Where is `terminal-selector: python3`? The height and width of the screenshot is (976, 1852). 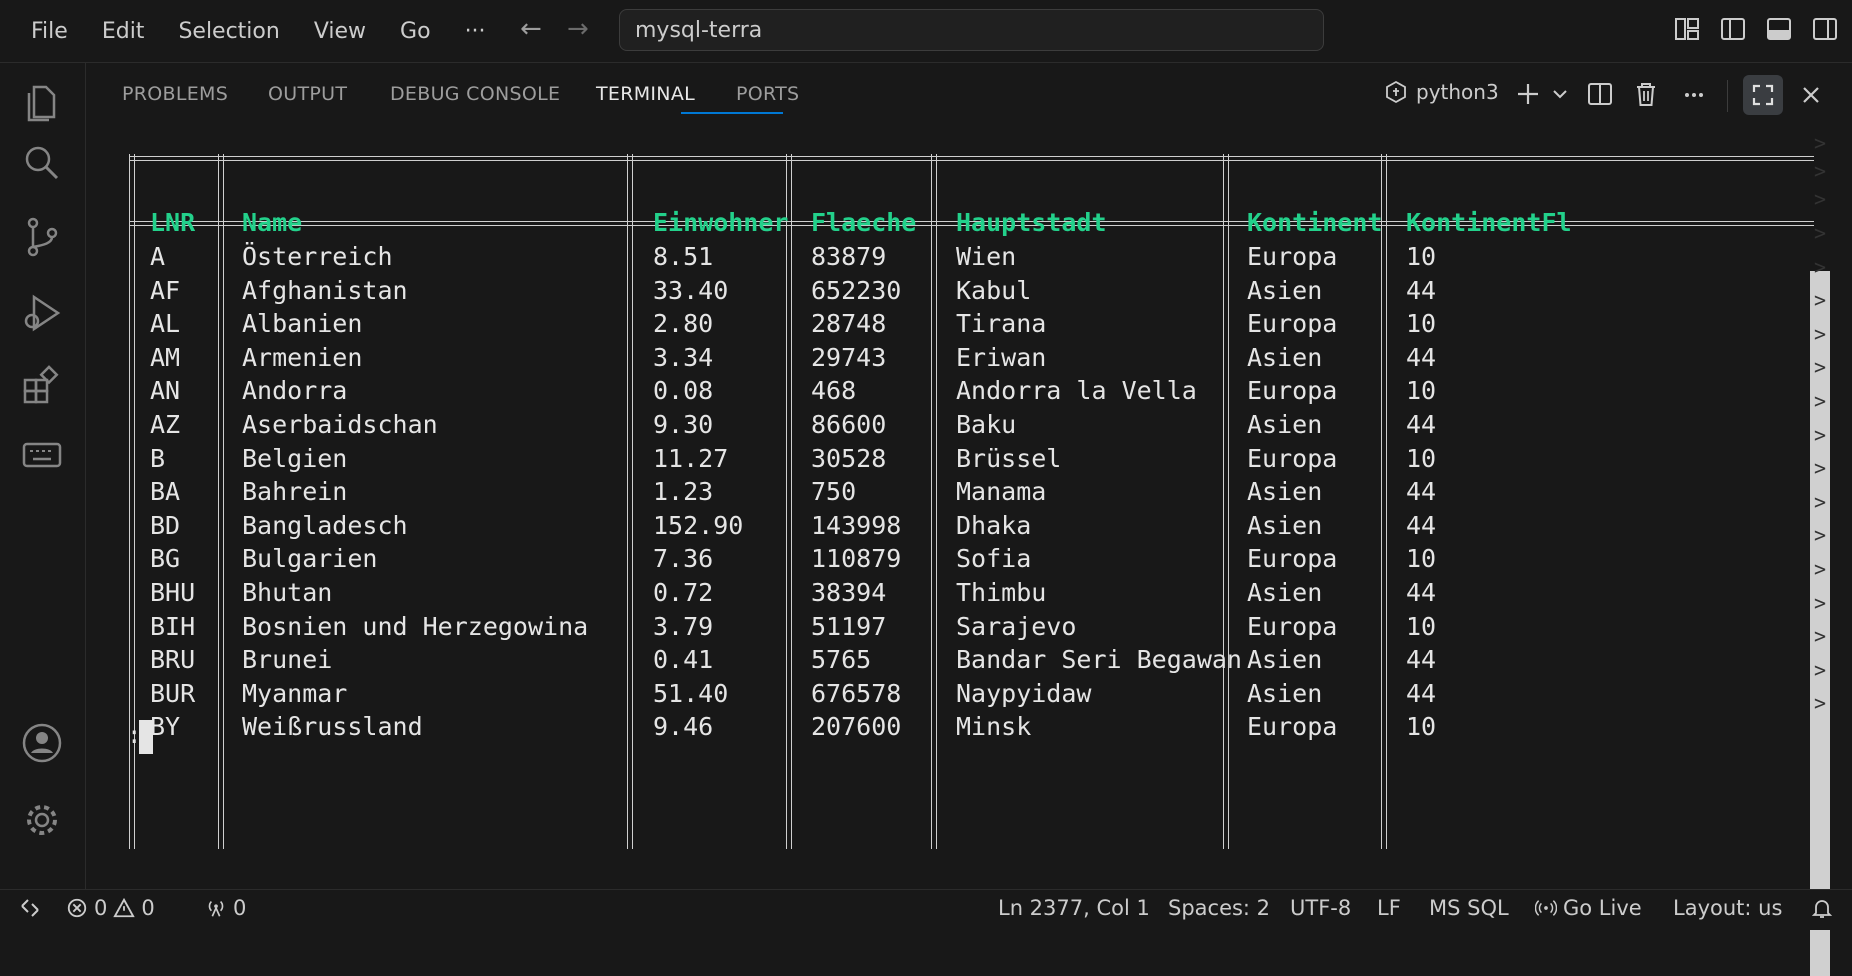 terminal-selector: python3 is located at coordinates (1441, 92).